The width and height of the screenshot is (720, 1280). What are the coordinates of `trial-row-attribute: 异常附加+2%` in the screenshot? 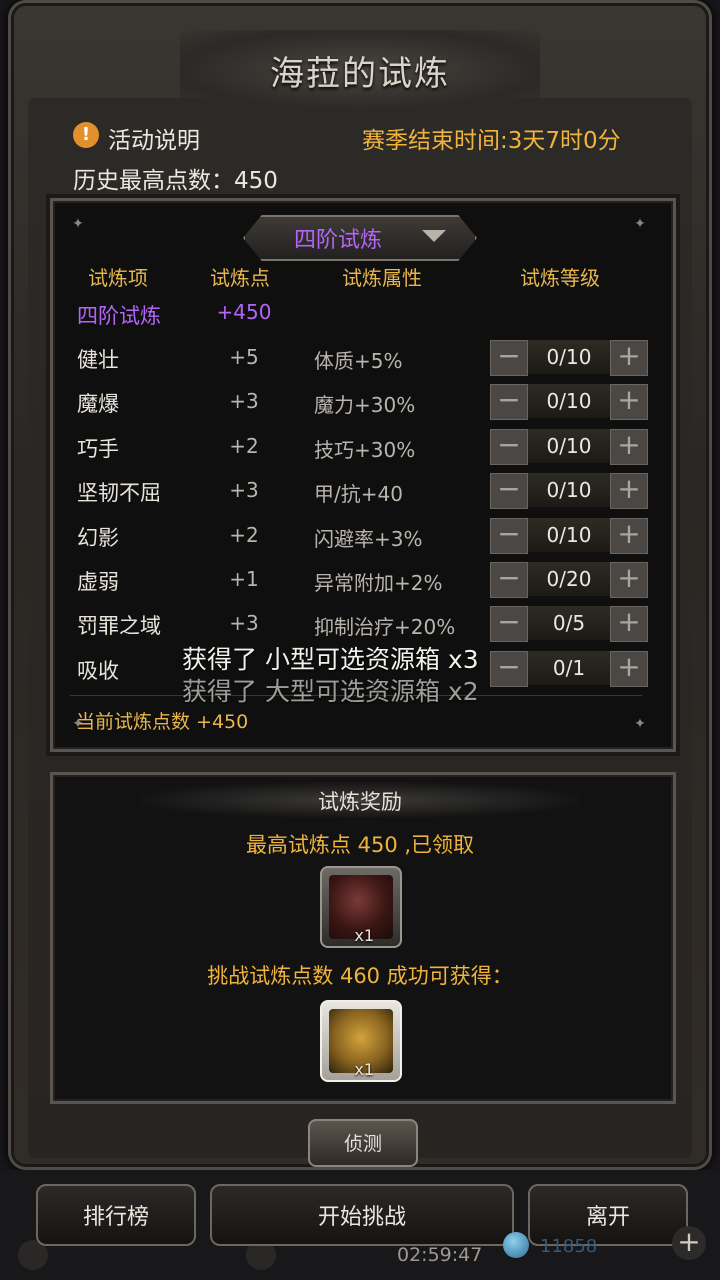 It's located at (378, 583).